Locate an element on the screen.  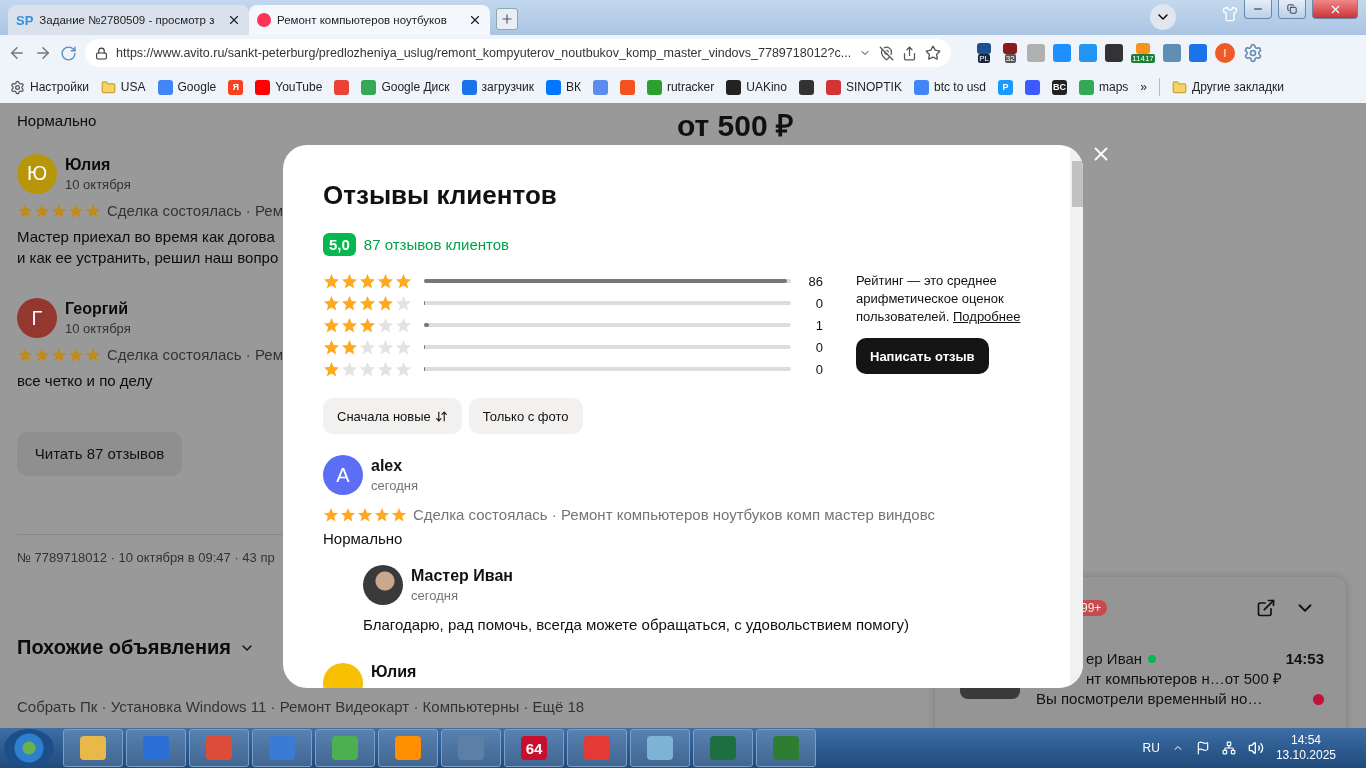
forward-icon is located at coordinates (43, 53).